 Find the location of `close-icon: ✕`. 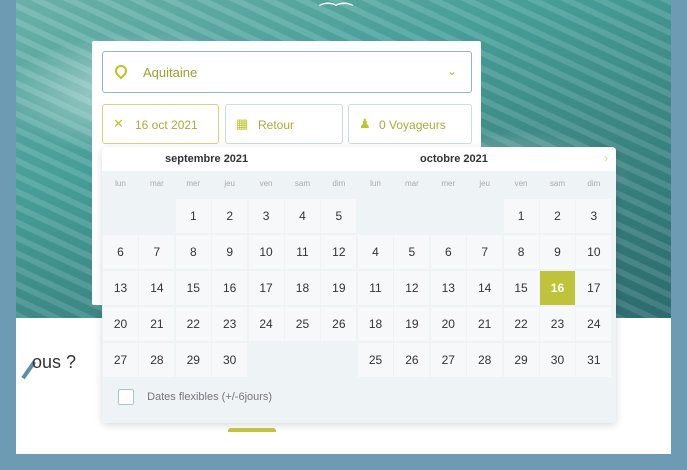

close-icon: ✕ is located at coordinates (118, 124).